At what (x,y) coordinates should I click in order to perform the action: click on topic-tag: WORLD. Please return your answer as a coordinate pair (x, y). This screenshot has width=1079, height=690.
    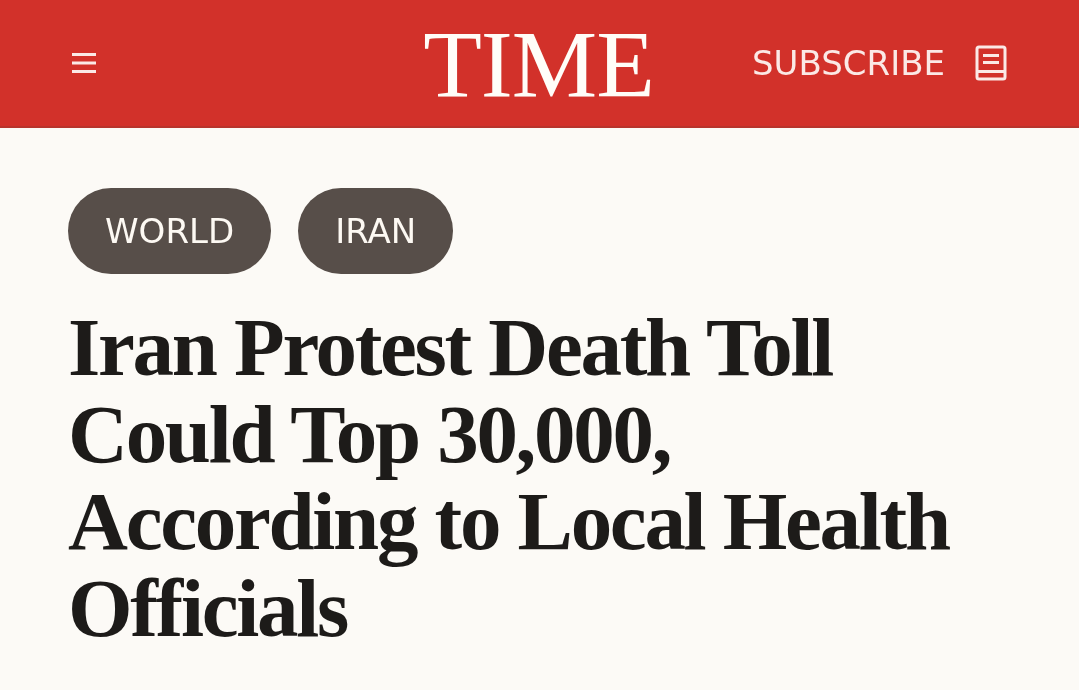
    Looking at the image, I should click on (170, 231).